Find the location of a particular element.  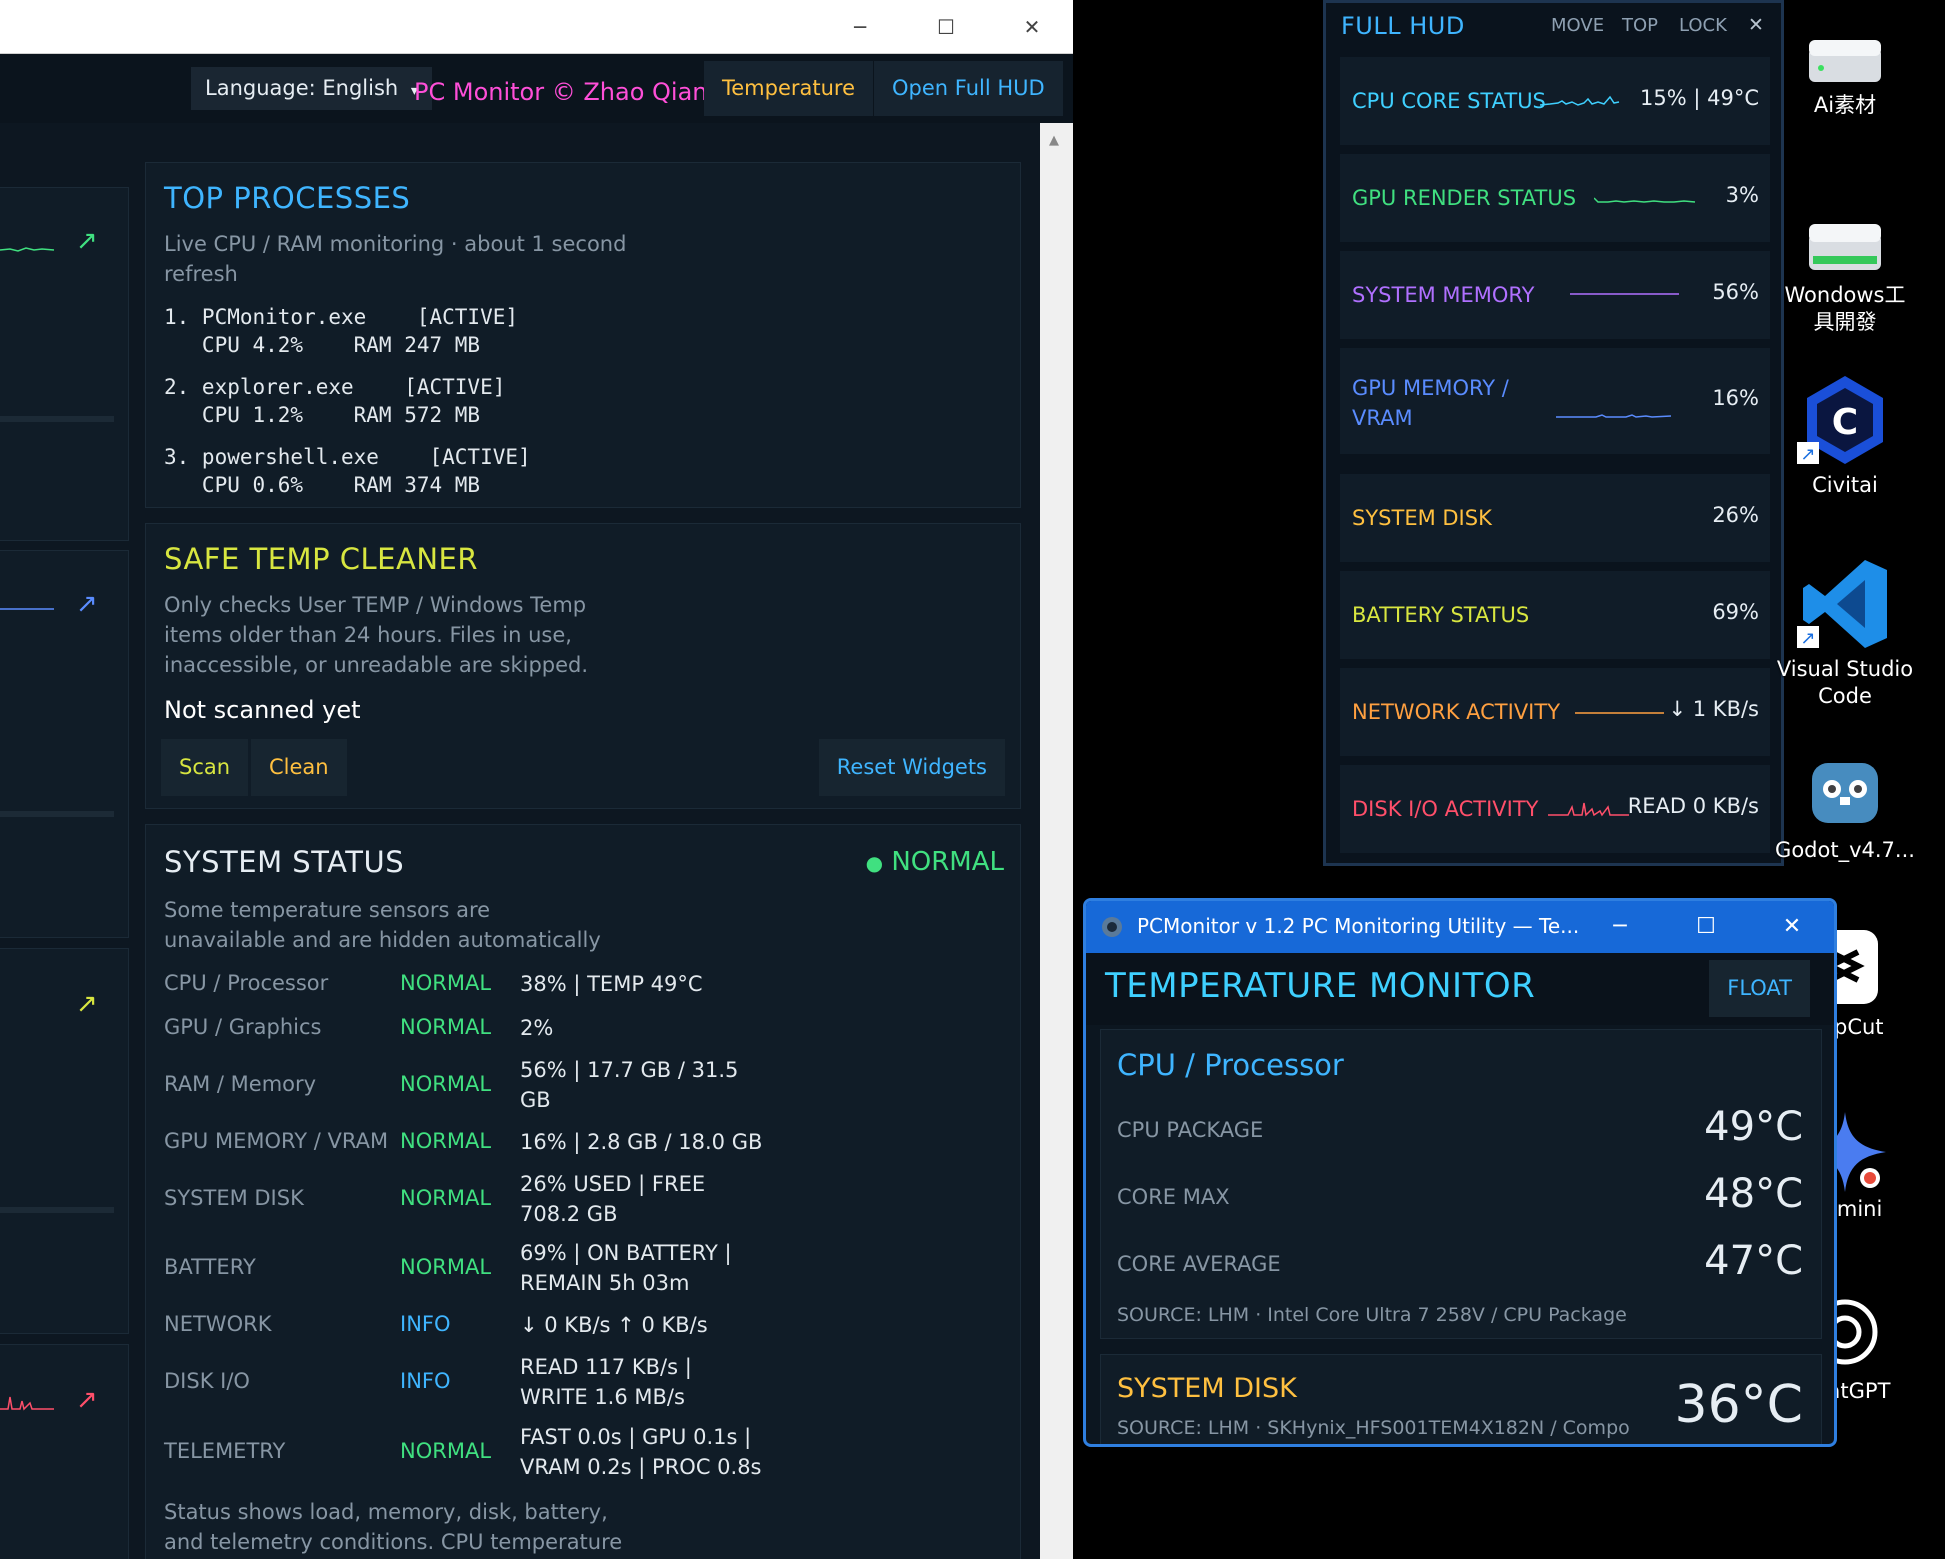

desktop-icon-label: Ai素材 is located at coordinates (1845, 105).